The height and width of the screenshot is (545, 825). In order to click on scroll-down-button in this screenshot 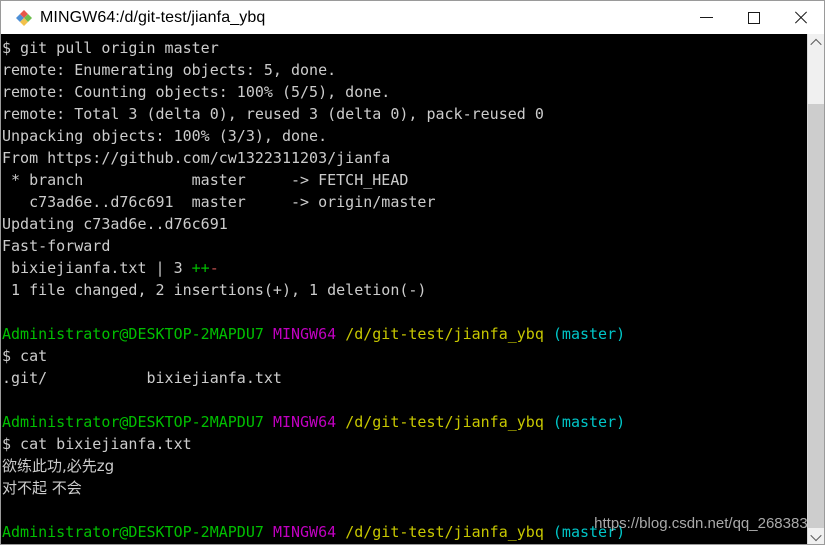, I will do `click(816, 536)`.